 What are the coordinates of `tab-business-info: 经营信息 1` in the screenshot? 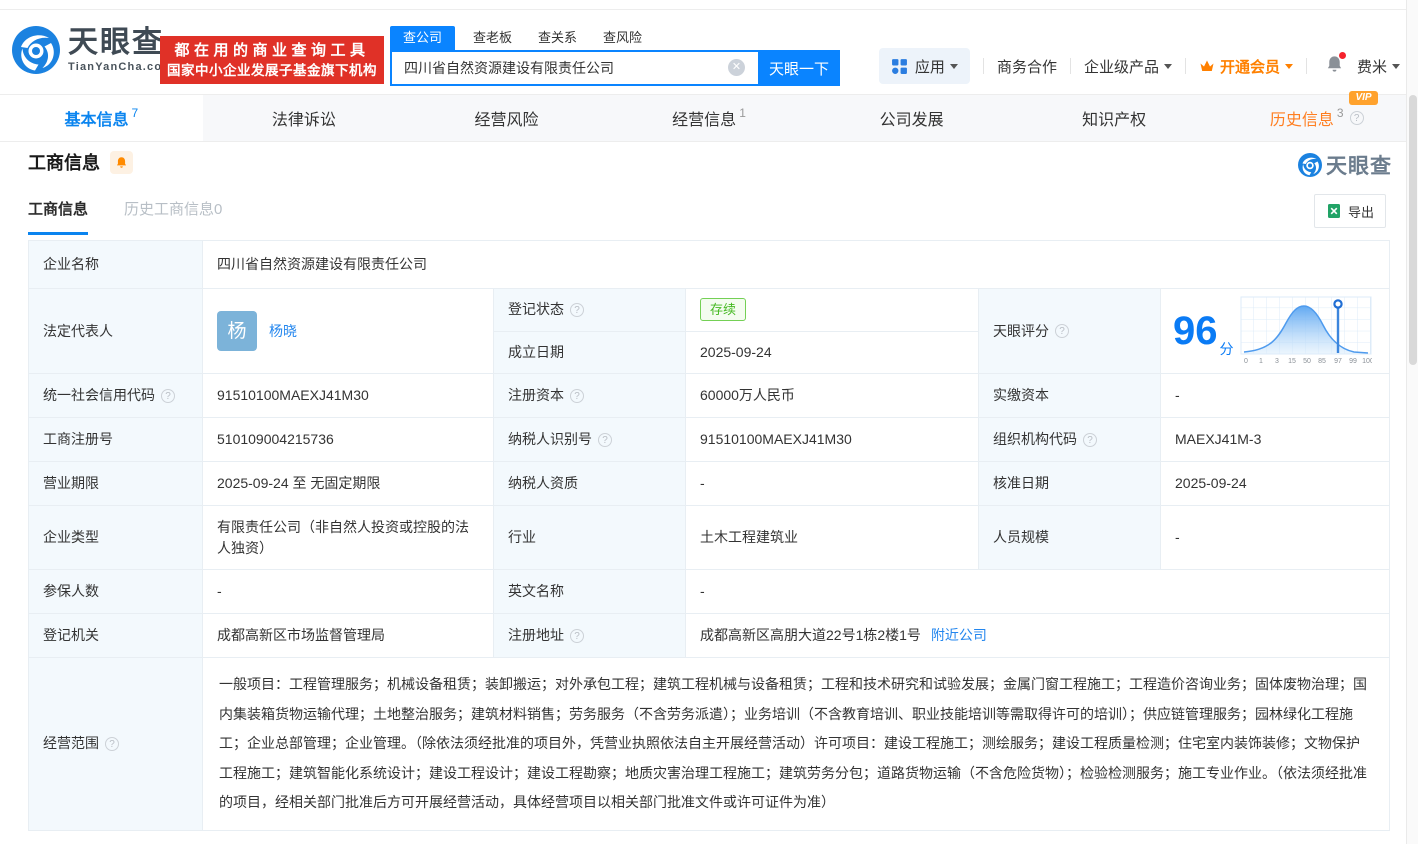 It's located at (709, 118).